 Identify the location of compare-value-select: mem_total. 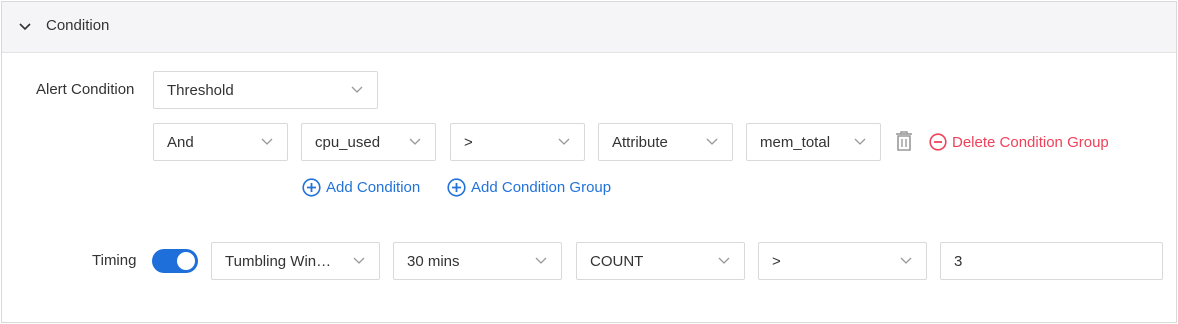
(813, 142).